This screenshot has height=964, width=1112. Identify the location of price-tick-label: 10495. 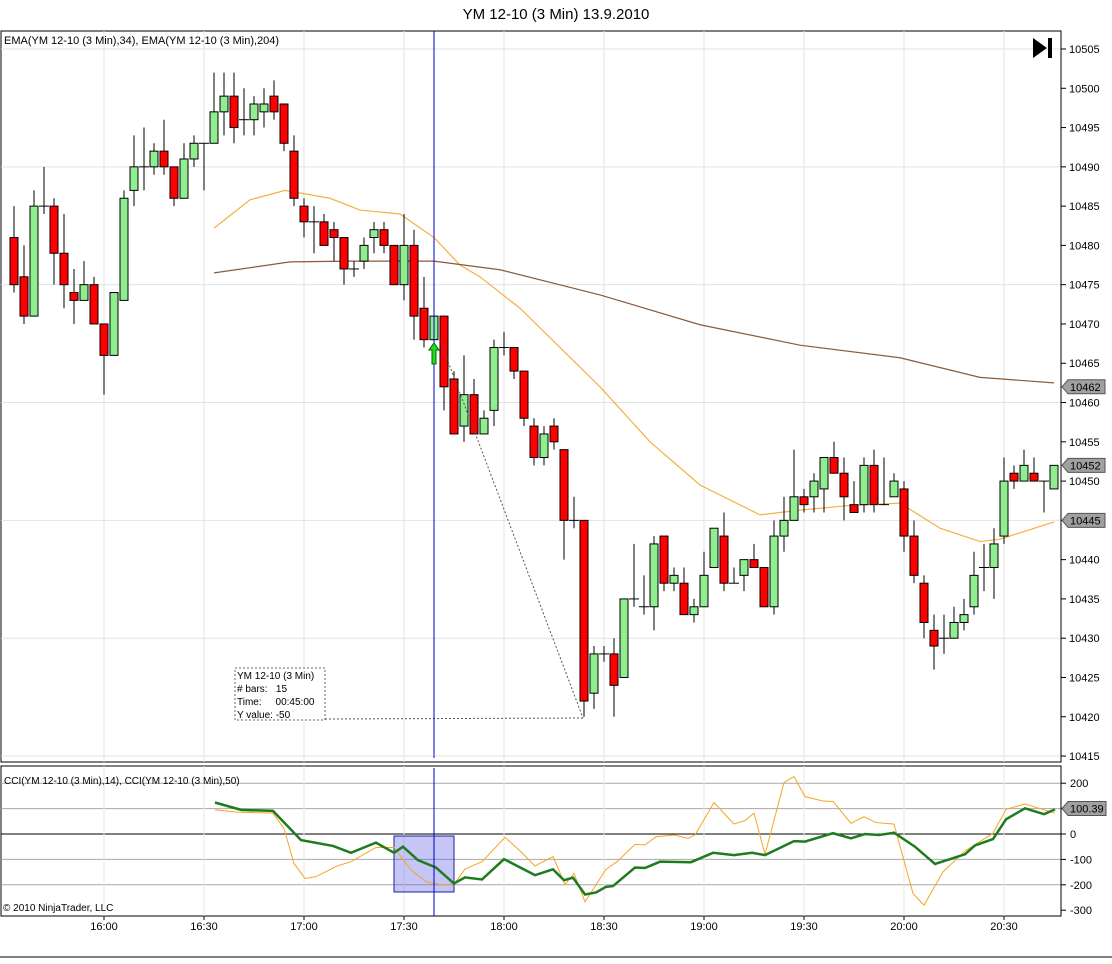
(1084, 129).